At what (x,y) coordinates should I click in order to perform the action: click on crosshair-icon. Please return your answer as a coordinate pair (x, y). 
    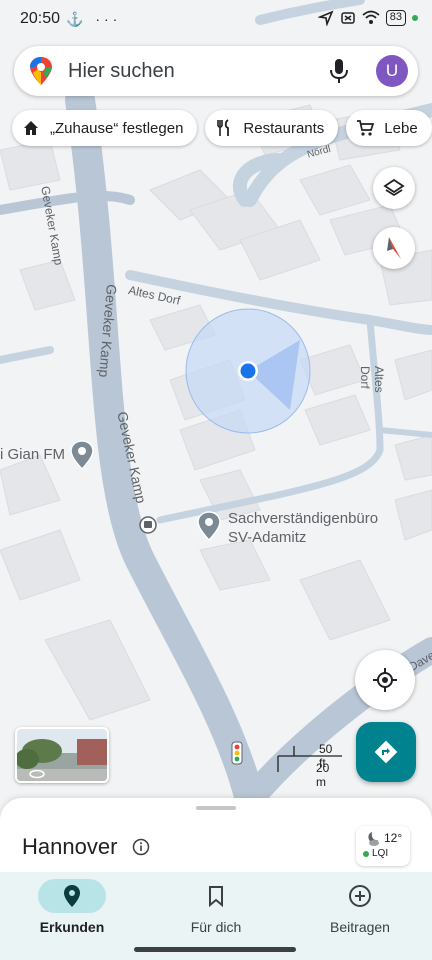
    Looking at the image, I should click on (385, 680).